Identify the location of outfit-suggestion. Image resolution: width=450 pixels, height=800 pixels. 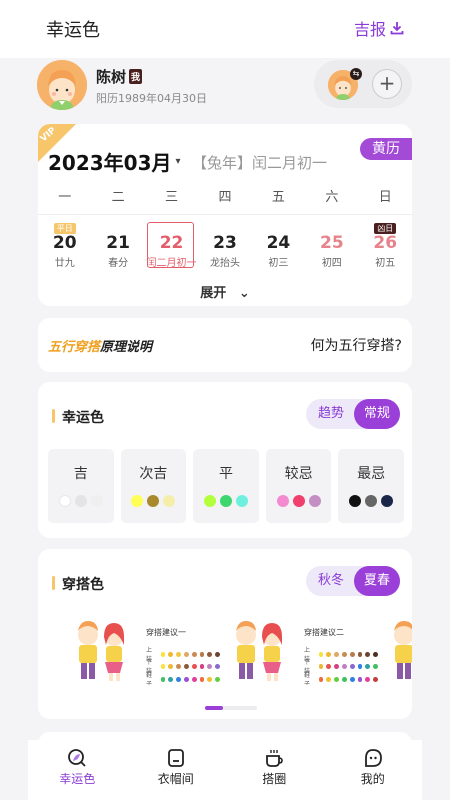
(394, 650).